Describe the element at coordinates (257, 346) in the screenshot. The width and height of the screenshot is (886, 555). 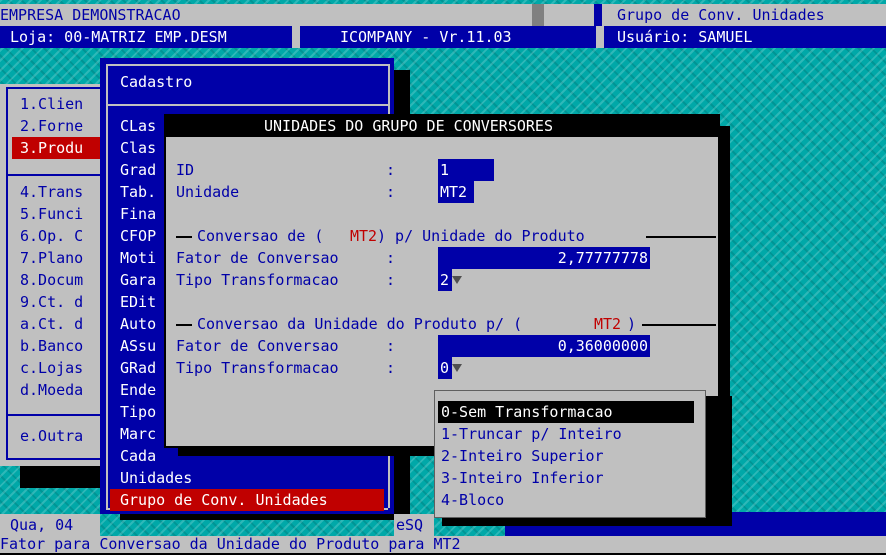
I see `section-2-fator-label: Fator de Conversao` at that location.